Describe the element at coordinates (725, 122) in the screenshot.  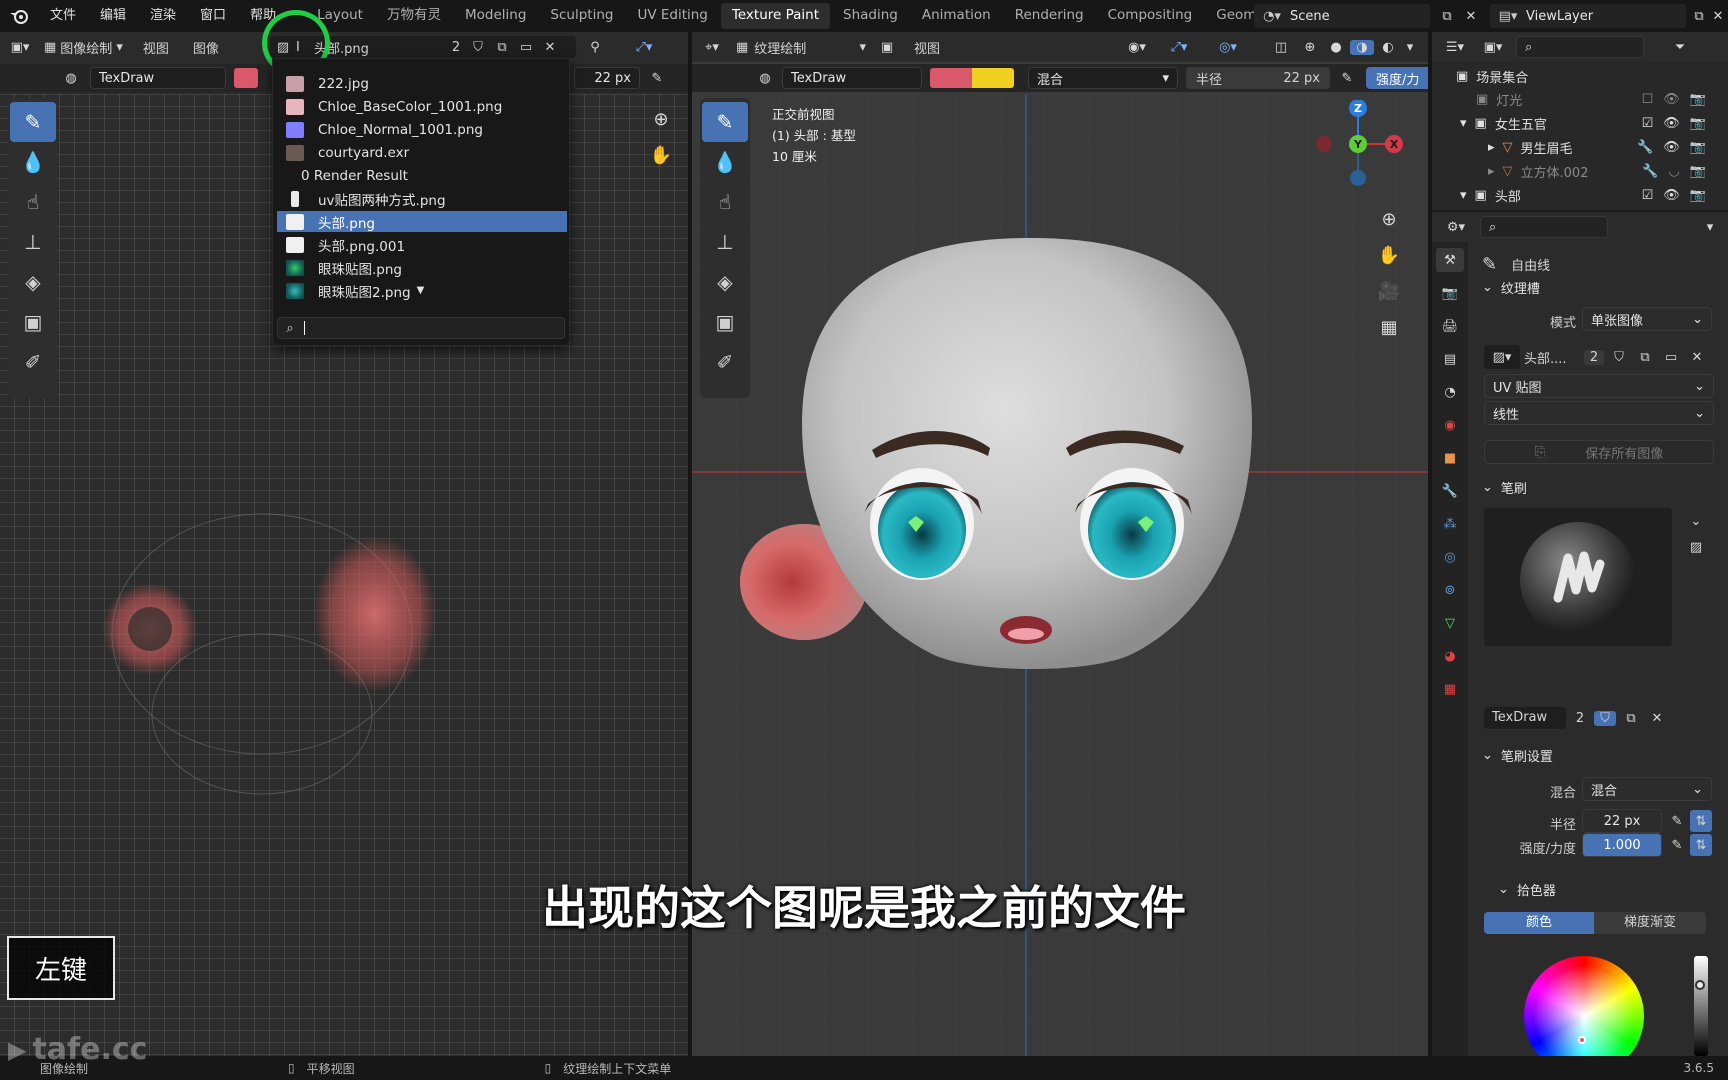
I see `draw-tool-icon: ✎` at that location.